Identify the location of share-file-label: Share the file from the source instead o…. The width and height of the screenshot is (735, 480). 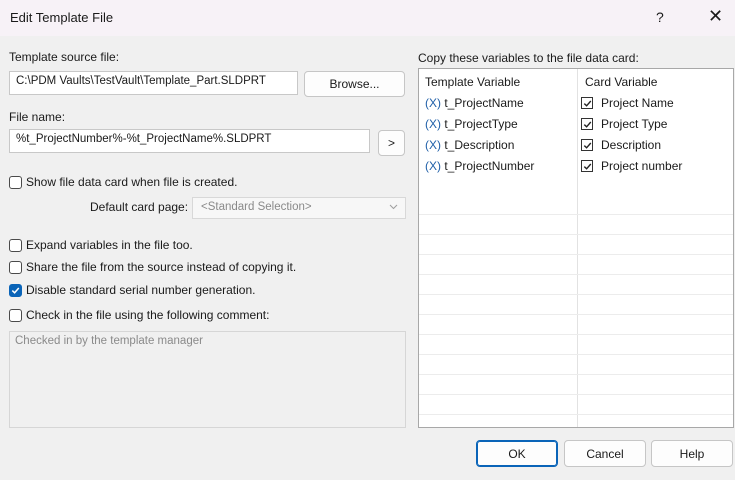
(161, 267).